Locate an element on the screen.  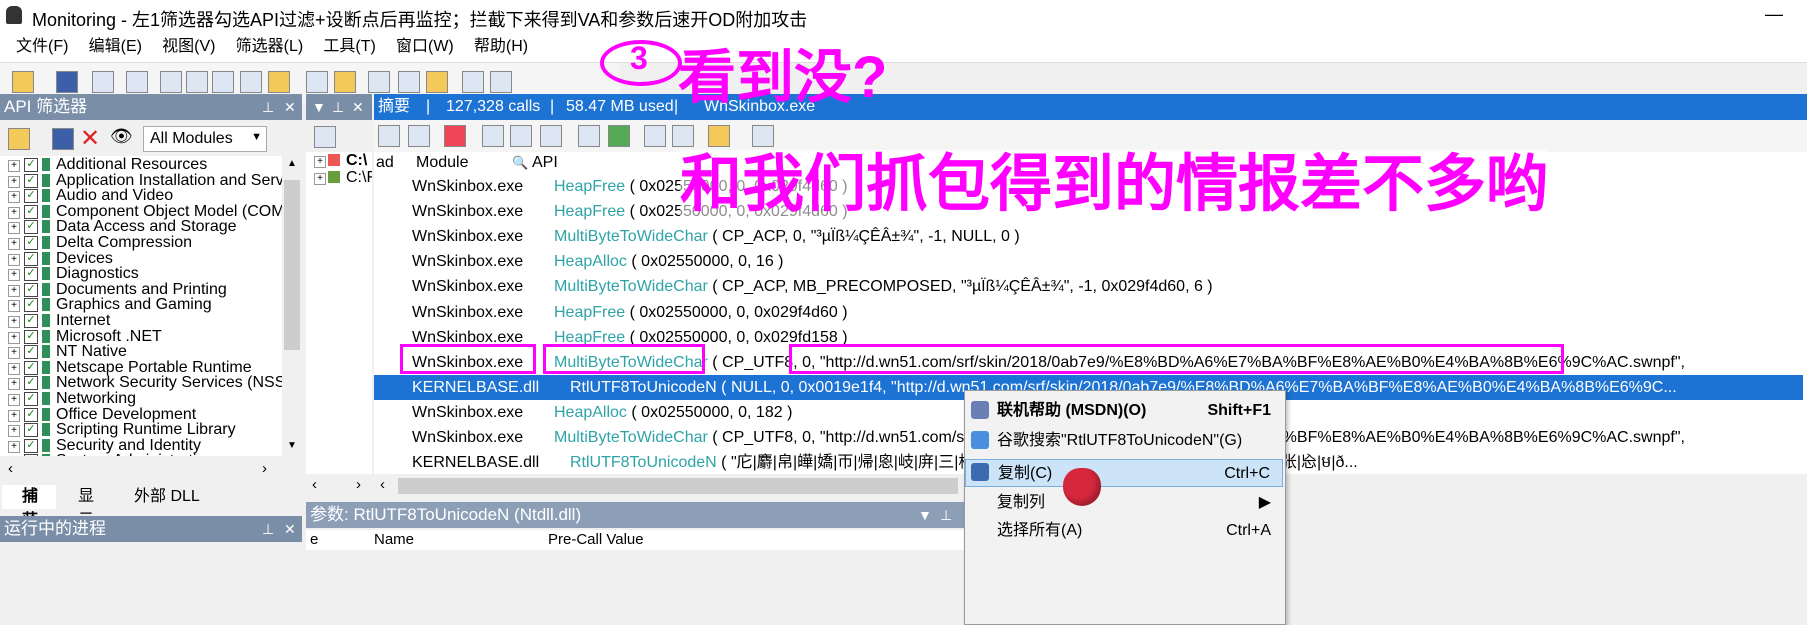
process-hscrollbar: ‹ › is located at coordinates (339, 486).